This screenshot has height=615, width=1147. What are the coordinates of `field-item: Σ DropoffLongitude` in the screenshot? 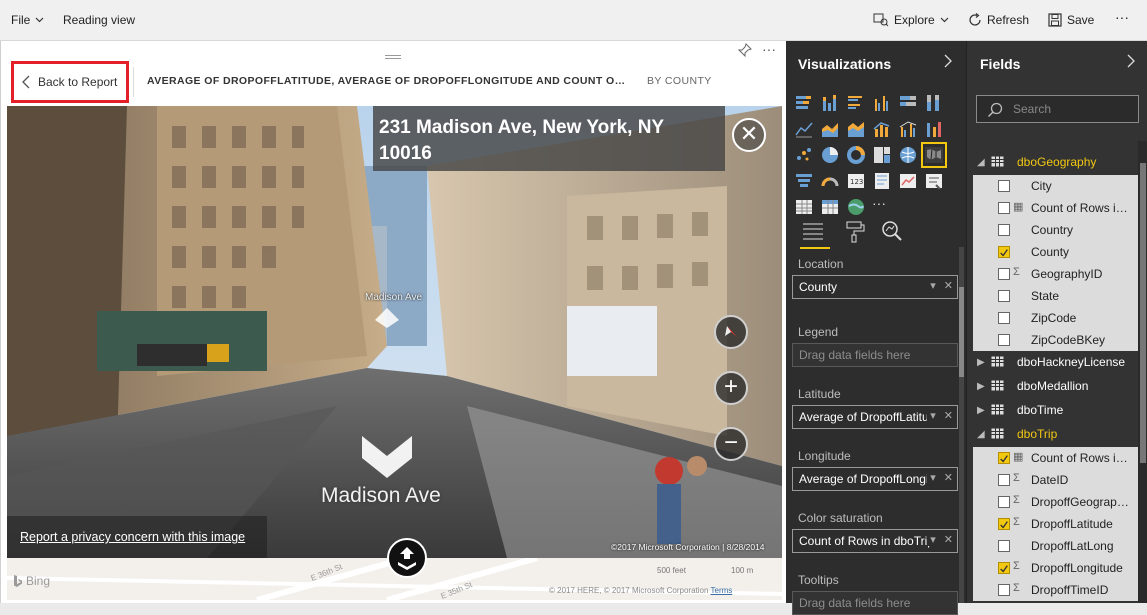 It's located at (1055, 568).